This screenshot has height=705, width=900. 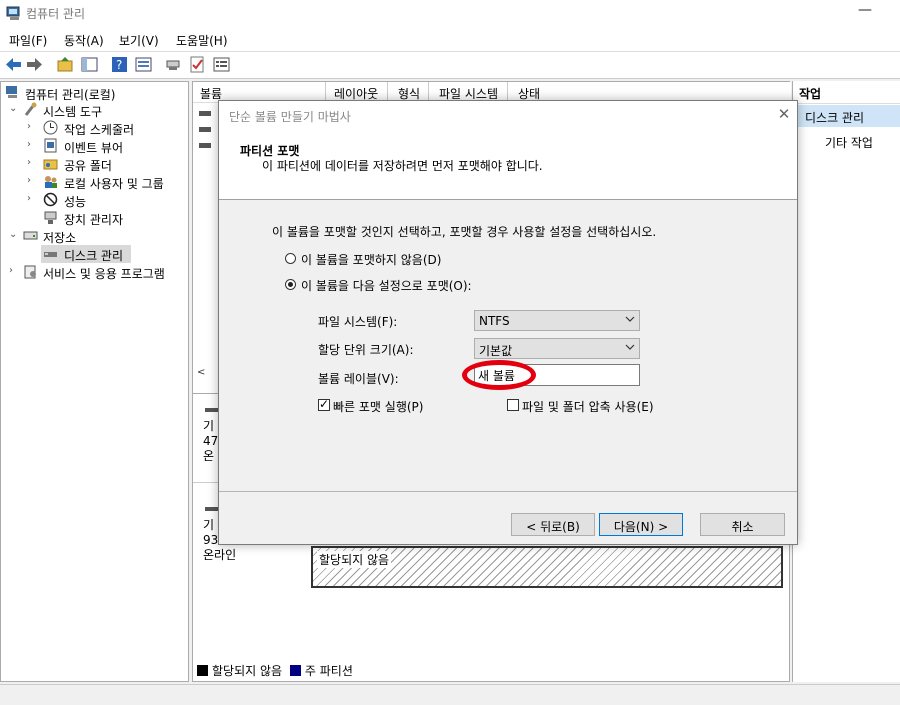 I want to click on back-button: < 뒤로(B), so click(x=553, y=524).